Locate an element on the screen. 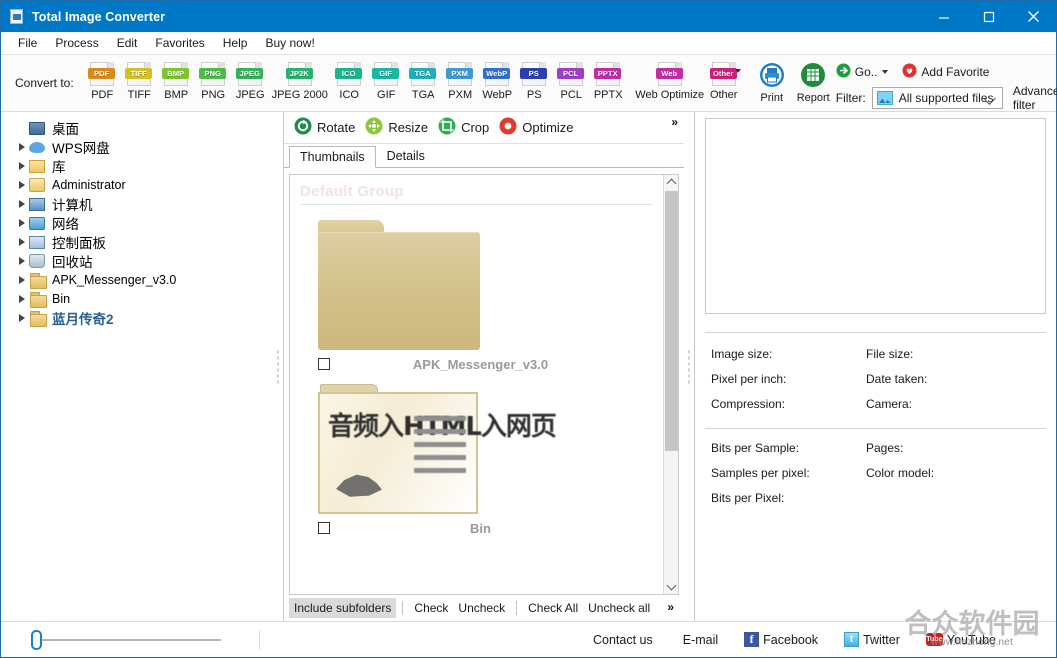 The height and width of the screenshot is (658, 1057). menu-item-help: Help is located at coordinates (235, 43).